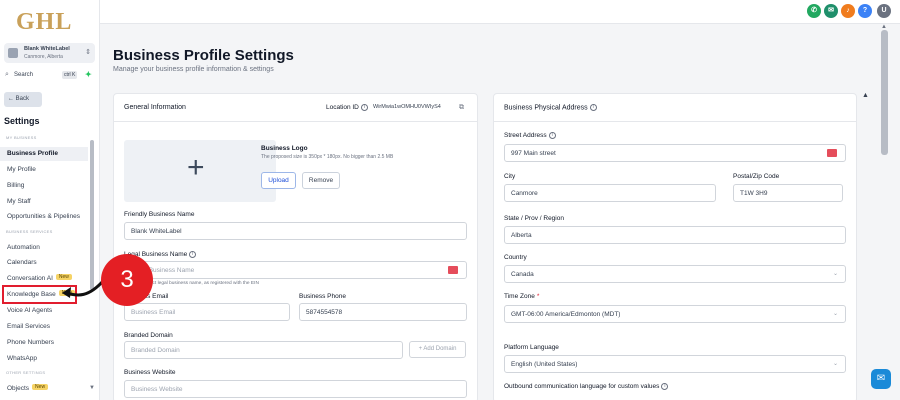 The height and width of the screenshot is (400, 900). What do you see at coordinates (44, 186) in the screenshot?
I see `sidebar-item-billing: Billing` at bounding box center [44, 186].